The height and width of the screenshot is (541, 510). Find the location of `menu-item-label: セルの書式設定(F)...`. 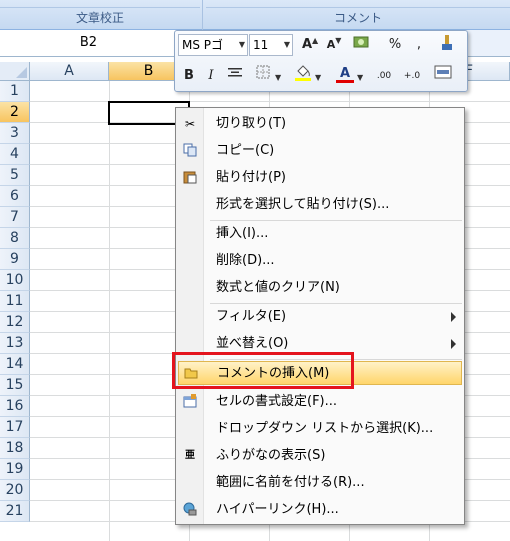

menu-item-label: セルの書式設定(F)... is located at coordinates (277, 401).